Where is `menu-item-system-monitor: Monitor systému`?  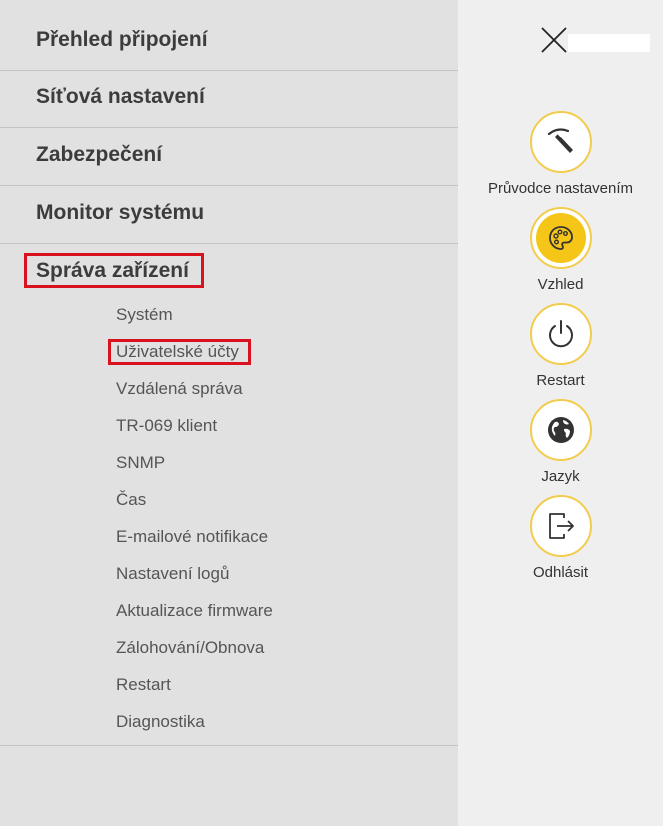 menu-item-system-monitor: Monitor systému is located at coordinates (229, 215).